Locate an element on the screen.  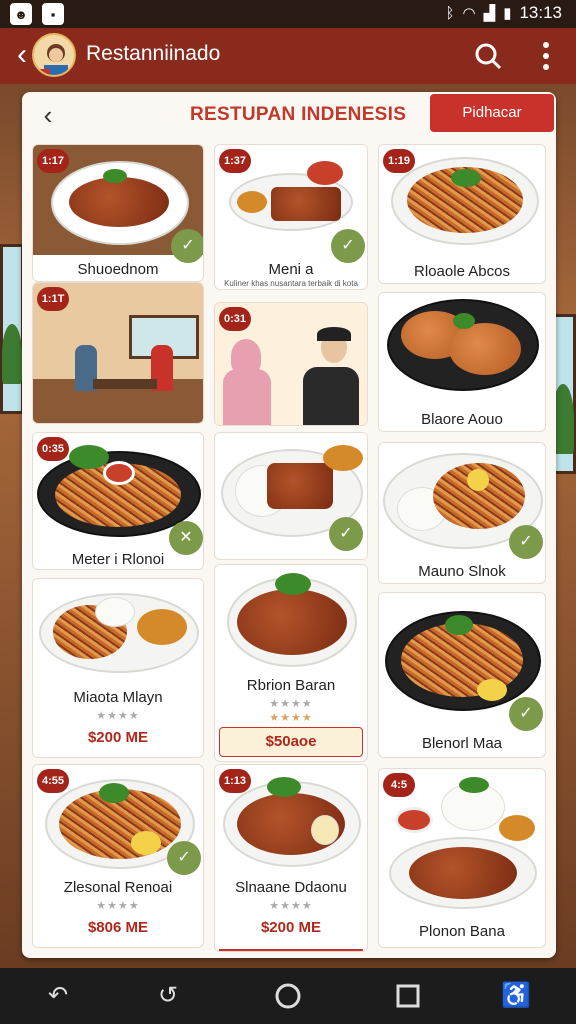
avatar is located at coordinates (54, 55).